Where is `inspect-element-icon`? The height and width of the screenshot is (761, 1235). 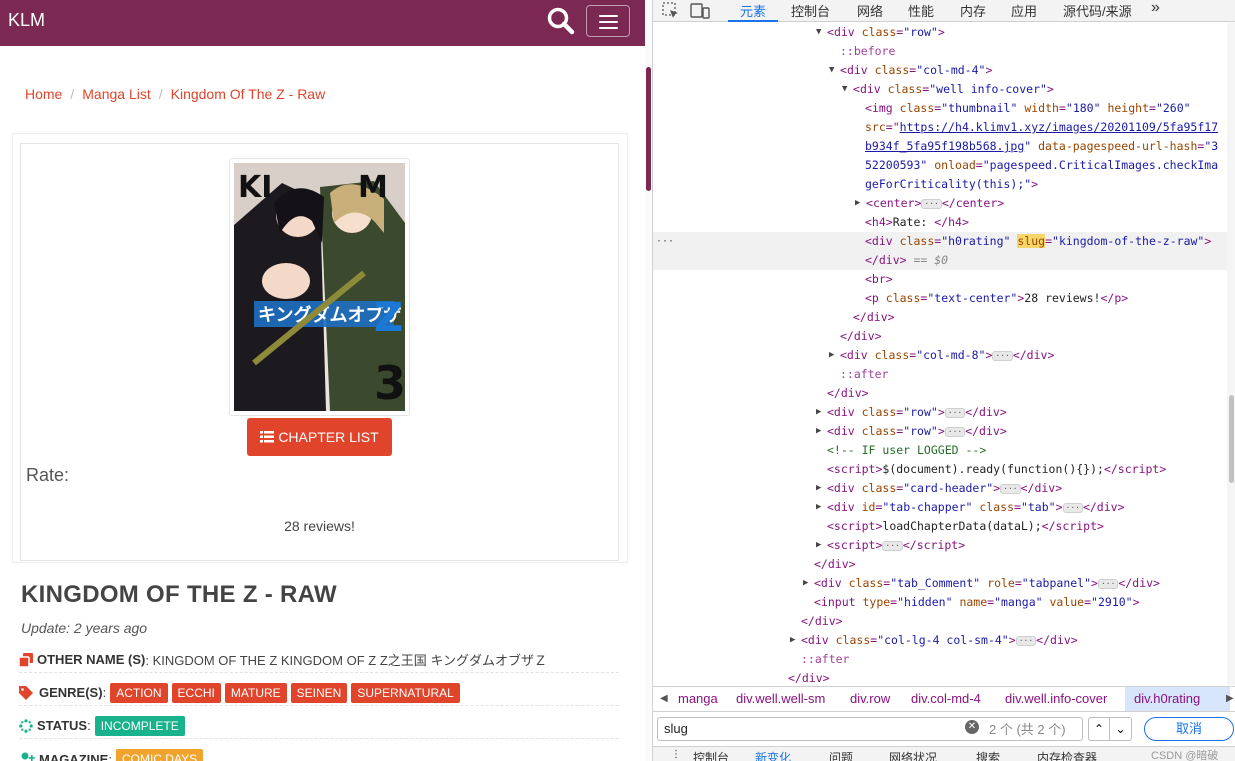 inspect-element-icon is located at coordinates (671, 13).